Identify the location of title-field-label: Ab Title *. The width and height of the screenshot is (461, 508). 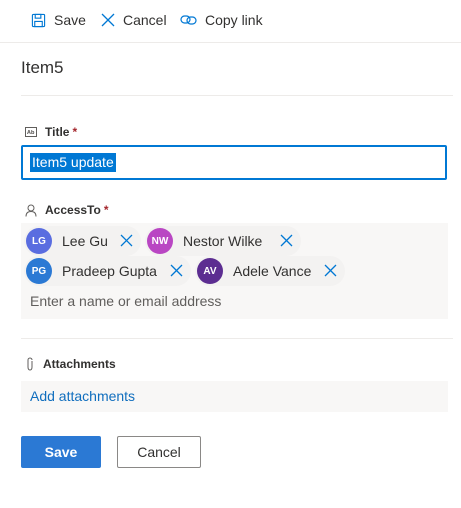
(51, 132).